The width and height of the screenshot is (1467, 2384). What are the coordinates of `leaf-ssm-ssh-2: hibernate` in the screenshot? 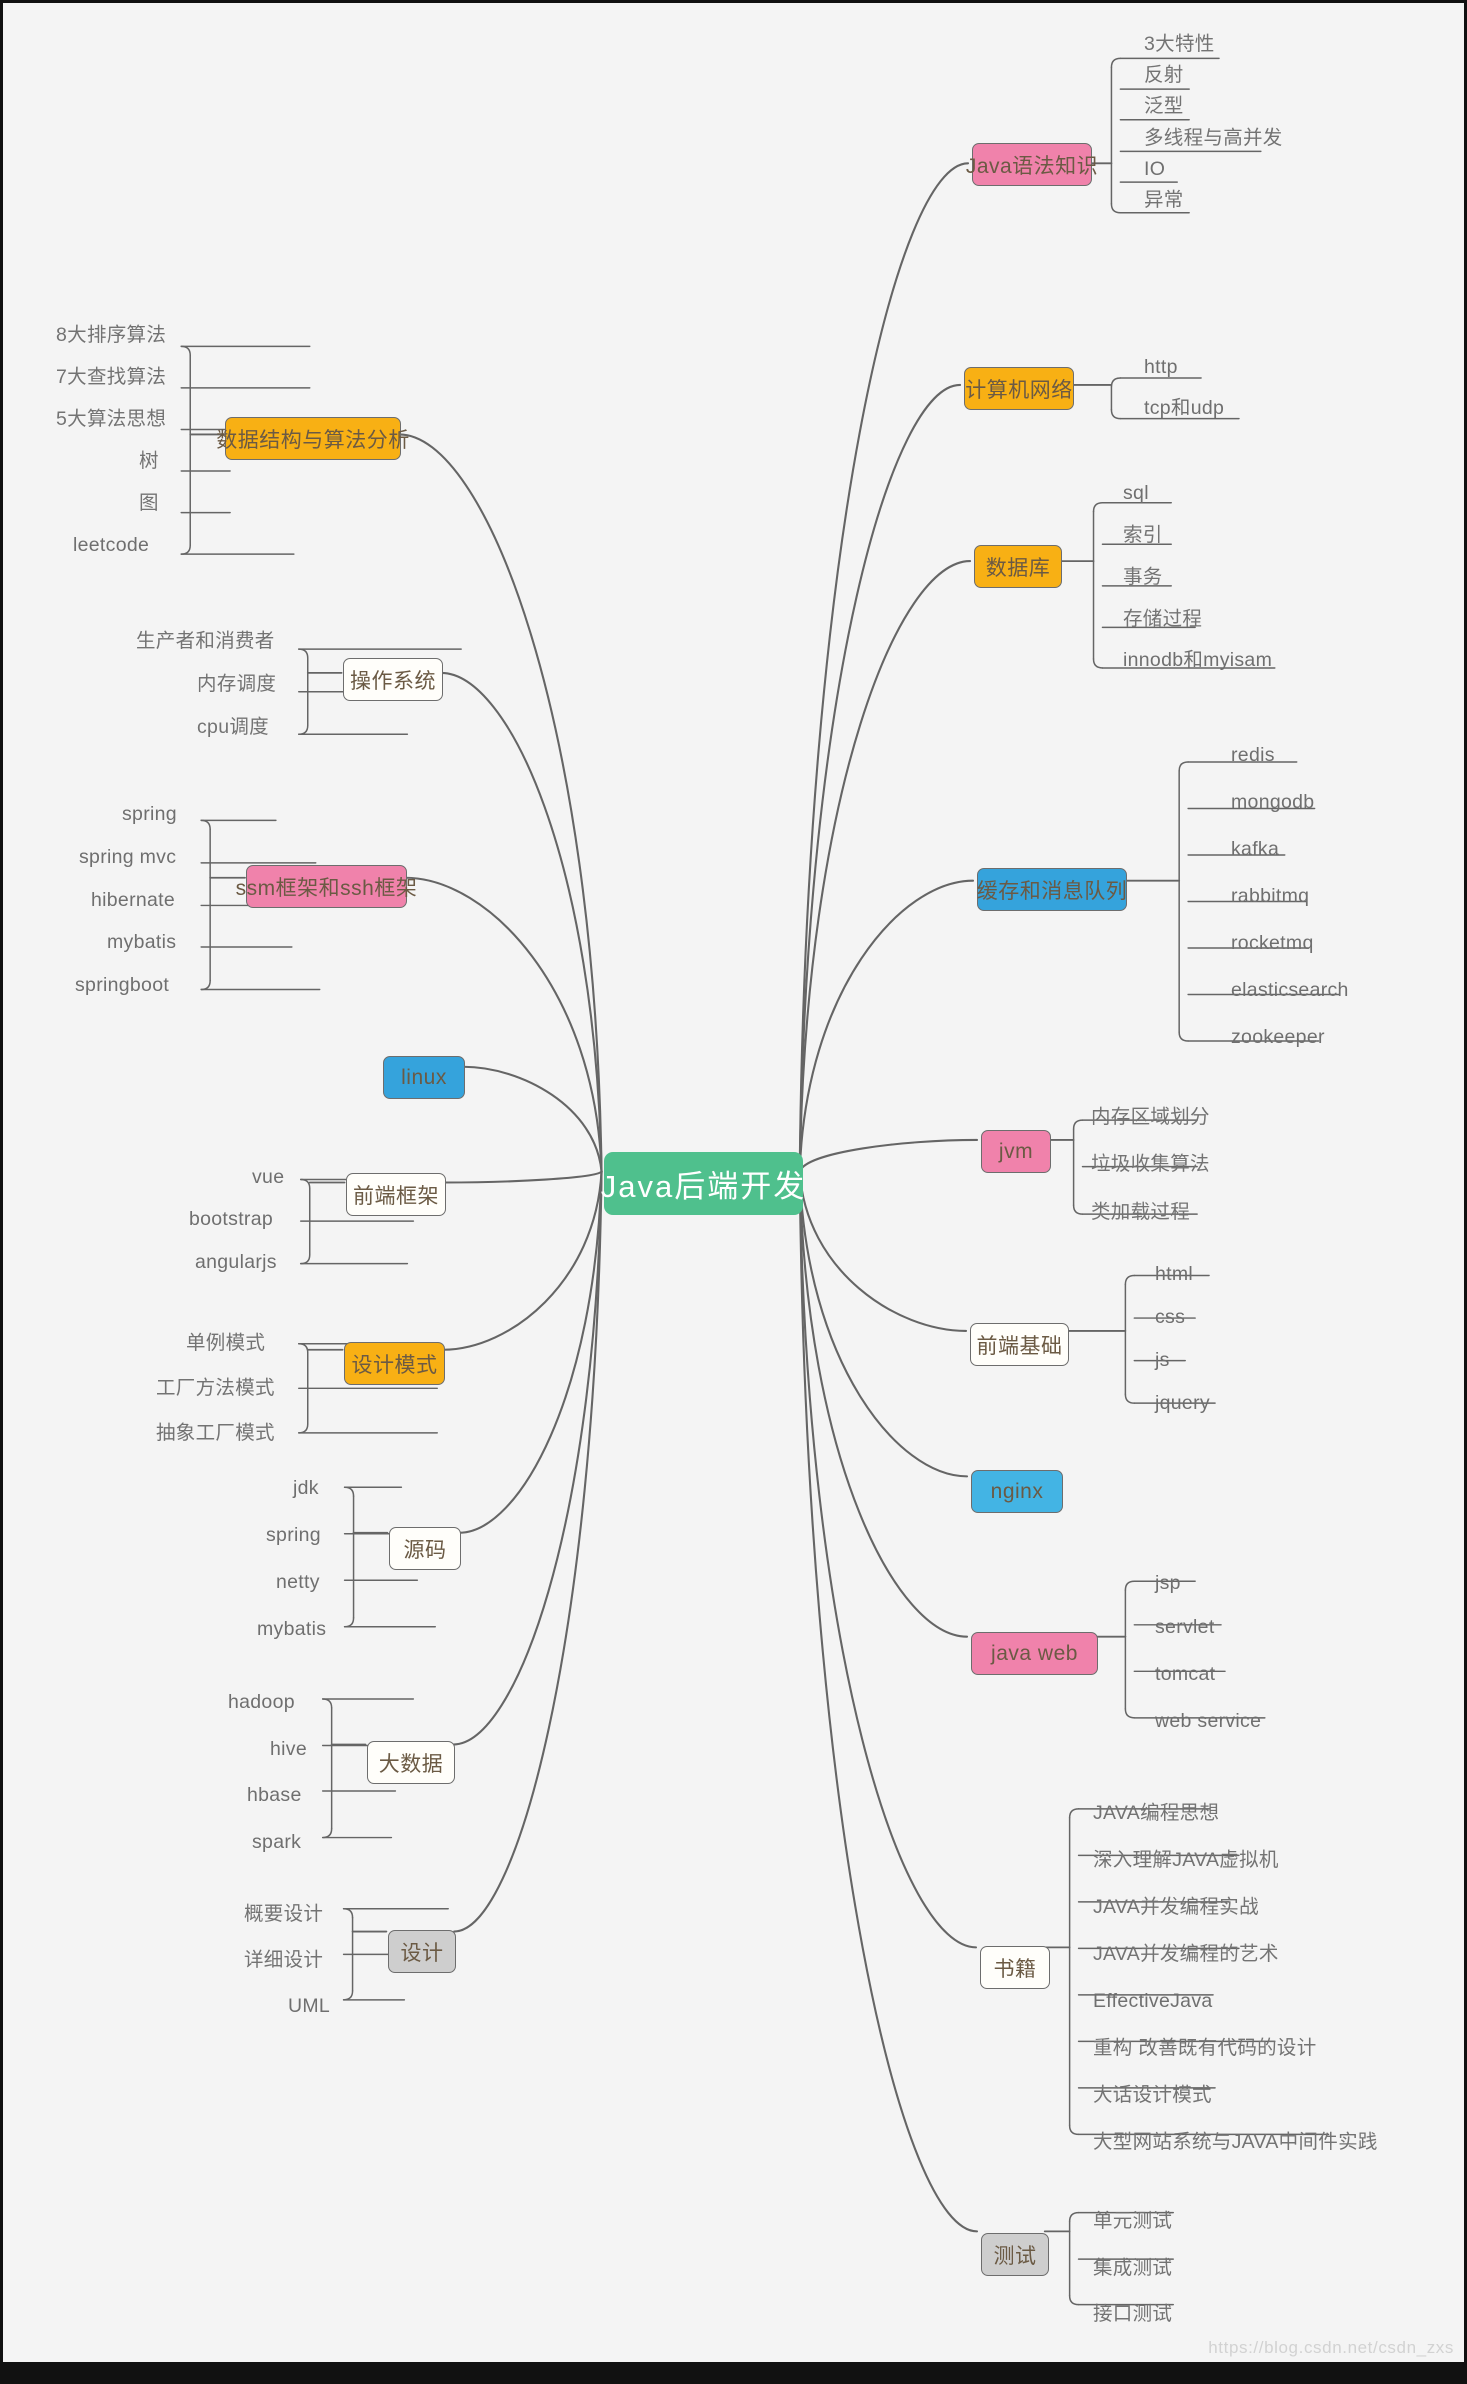 It's located at (133, 900).